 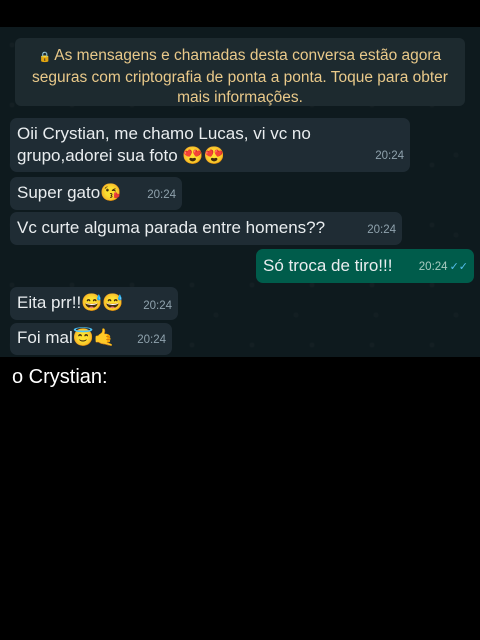 I want to click on message-bubble-incoming: Super gato😘 20:24, so click(x=96, y=193).